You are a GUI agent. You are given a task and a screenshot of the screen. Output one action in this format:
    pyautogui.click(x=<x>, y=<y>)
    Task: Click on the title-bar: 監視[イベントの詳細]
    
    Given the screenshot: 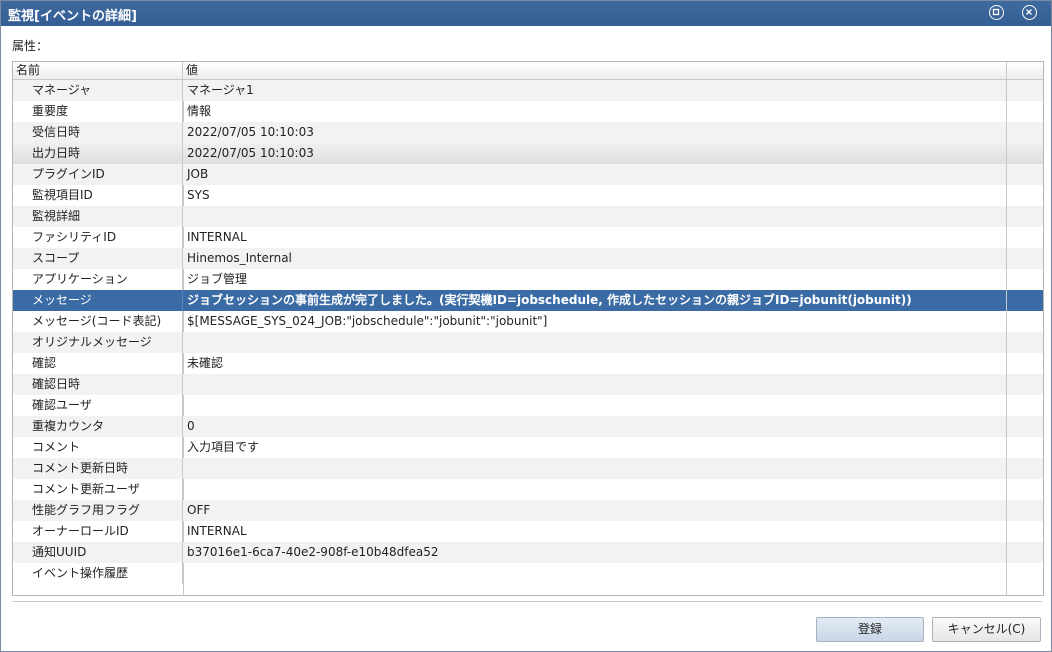 What is the action you would take?
    pyautogui.click(x=526, y=13)
    